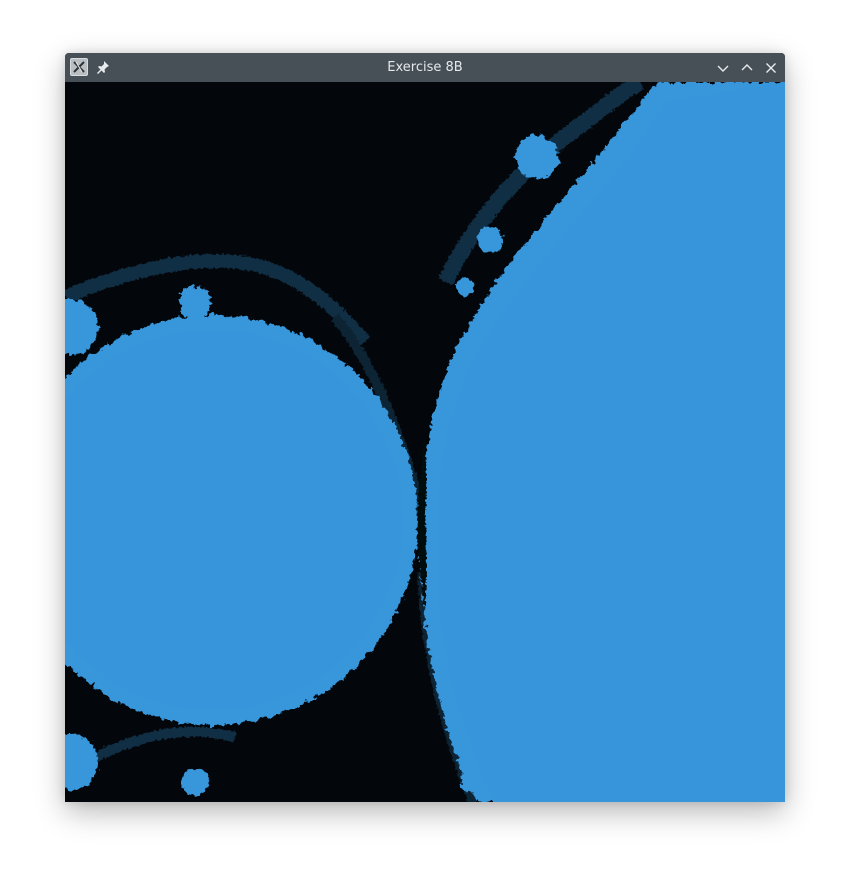  I want to click on maximize-button, so click(747, 68).